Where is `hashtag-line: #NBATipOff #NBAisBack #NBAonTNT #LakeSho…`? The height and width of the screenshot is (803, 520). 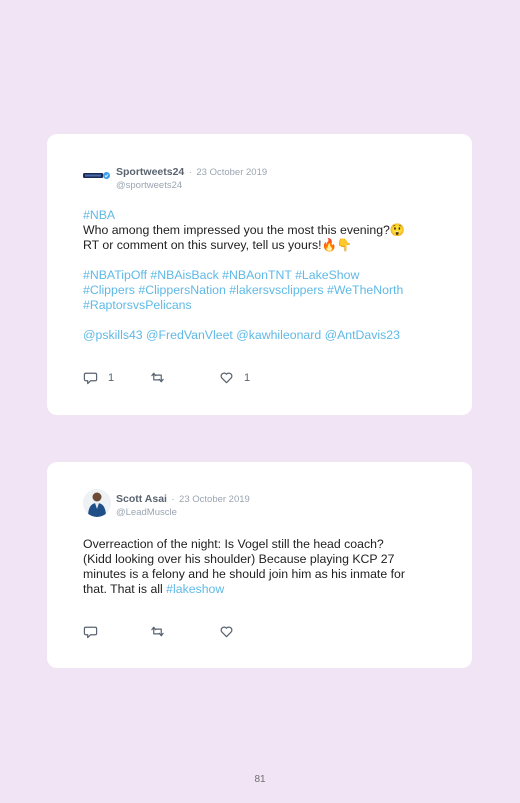
hashtag-line: #NBATipOff #NBAisBack #NBAonTNT #LakeSho… is located at coordinates (262, 275).